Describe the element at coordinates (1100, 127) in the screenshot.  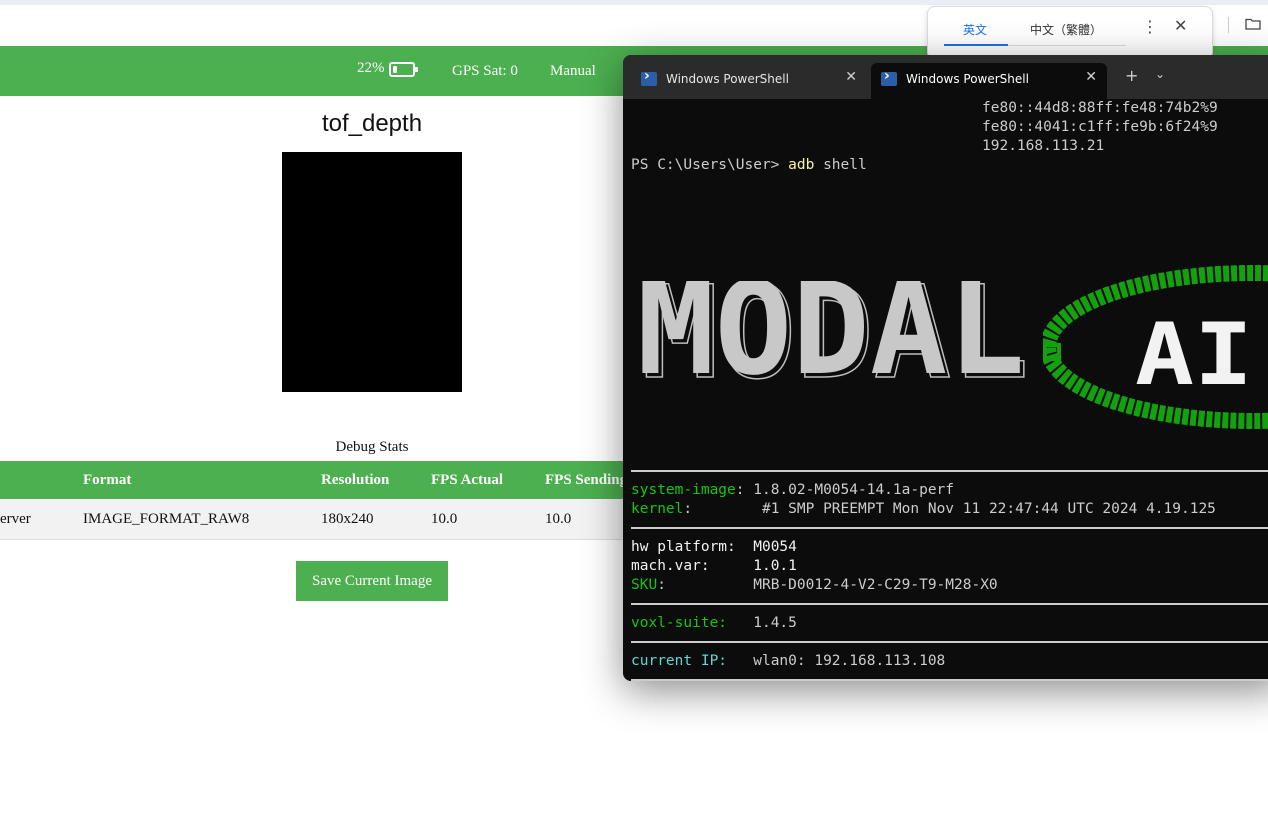
I see `ipv6-line-2: fe80::4041:c1ff:fe9b:6f24%9` at that location.